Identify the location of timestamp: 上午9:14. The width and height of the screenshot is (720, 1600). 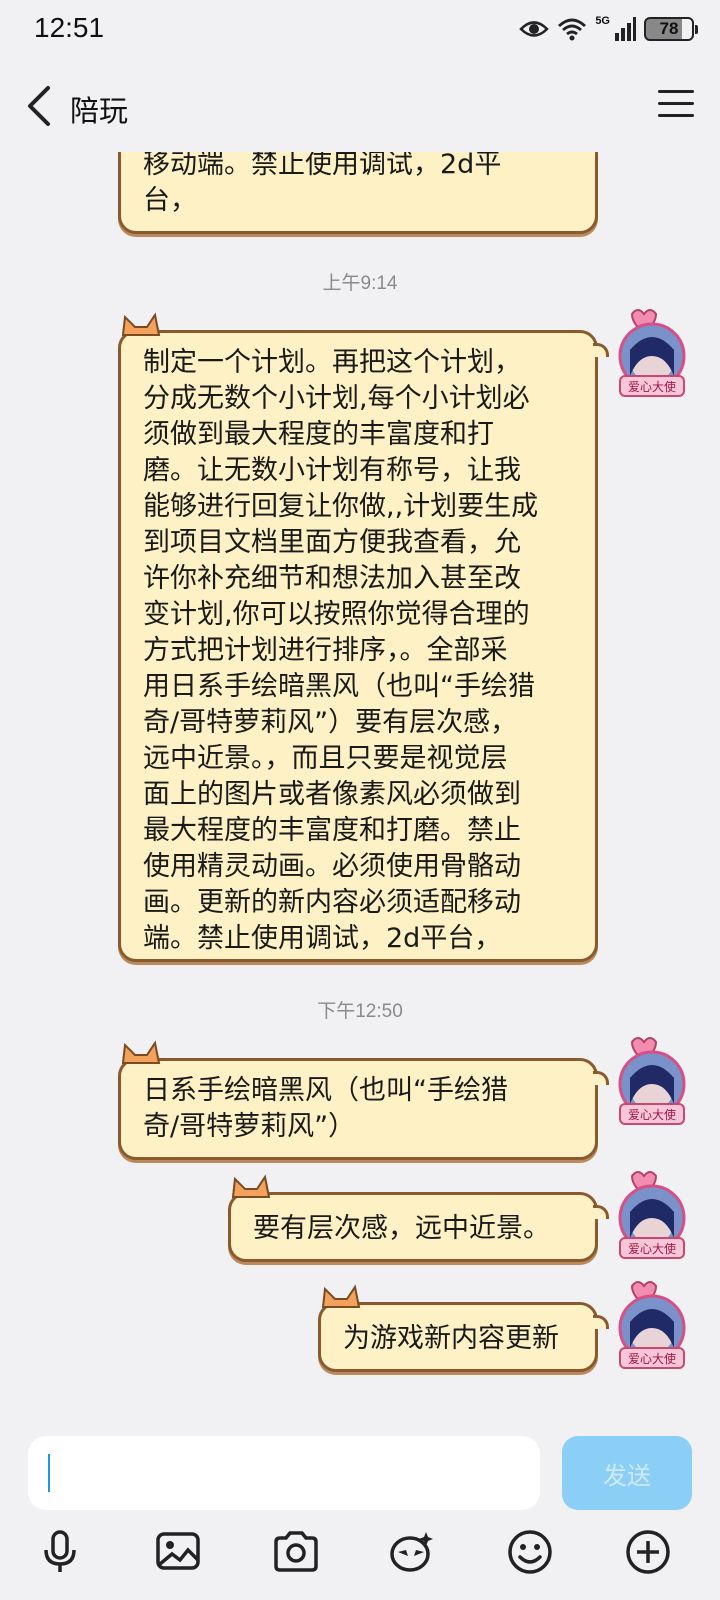
(360, 283).